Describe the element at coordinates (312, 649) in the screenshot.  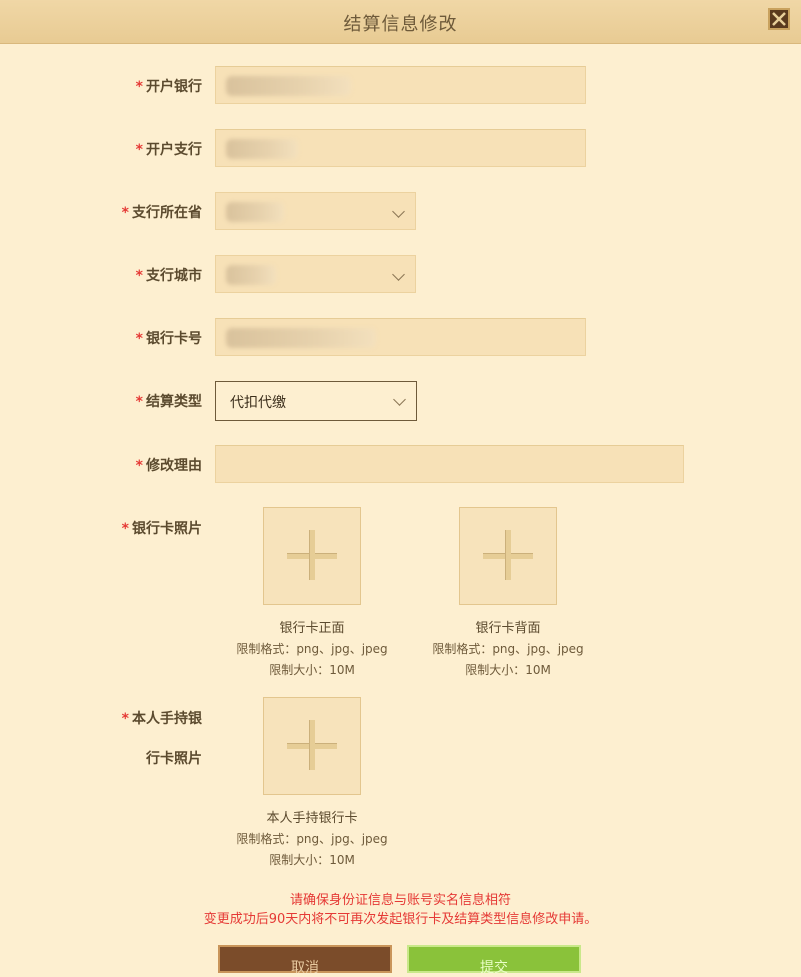
I see `card-front-caption: 银行卡正面 限制格式：png、jpg、jpeg 限制大小：10M` at that location.